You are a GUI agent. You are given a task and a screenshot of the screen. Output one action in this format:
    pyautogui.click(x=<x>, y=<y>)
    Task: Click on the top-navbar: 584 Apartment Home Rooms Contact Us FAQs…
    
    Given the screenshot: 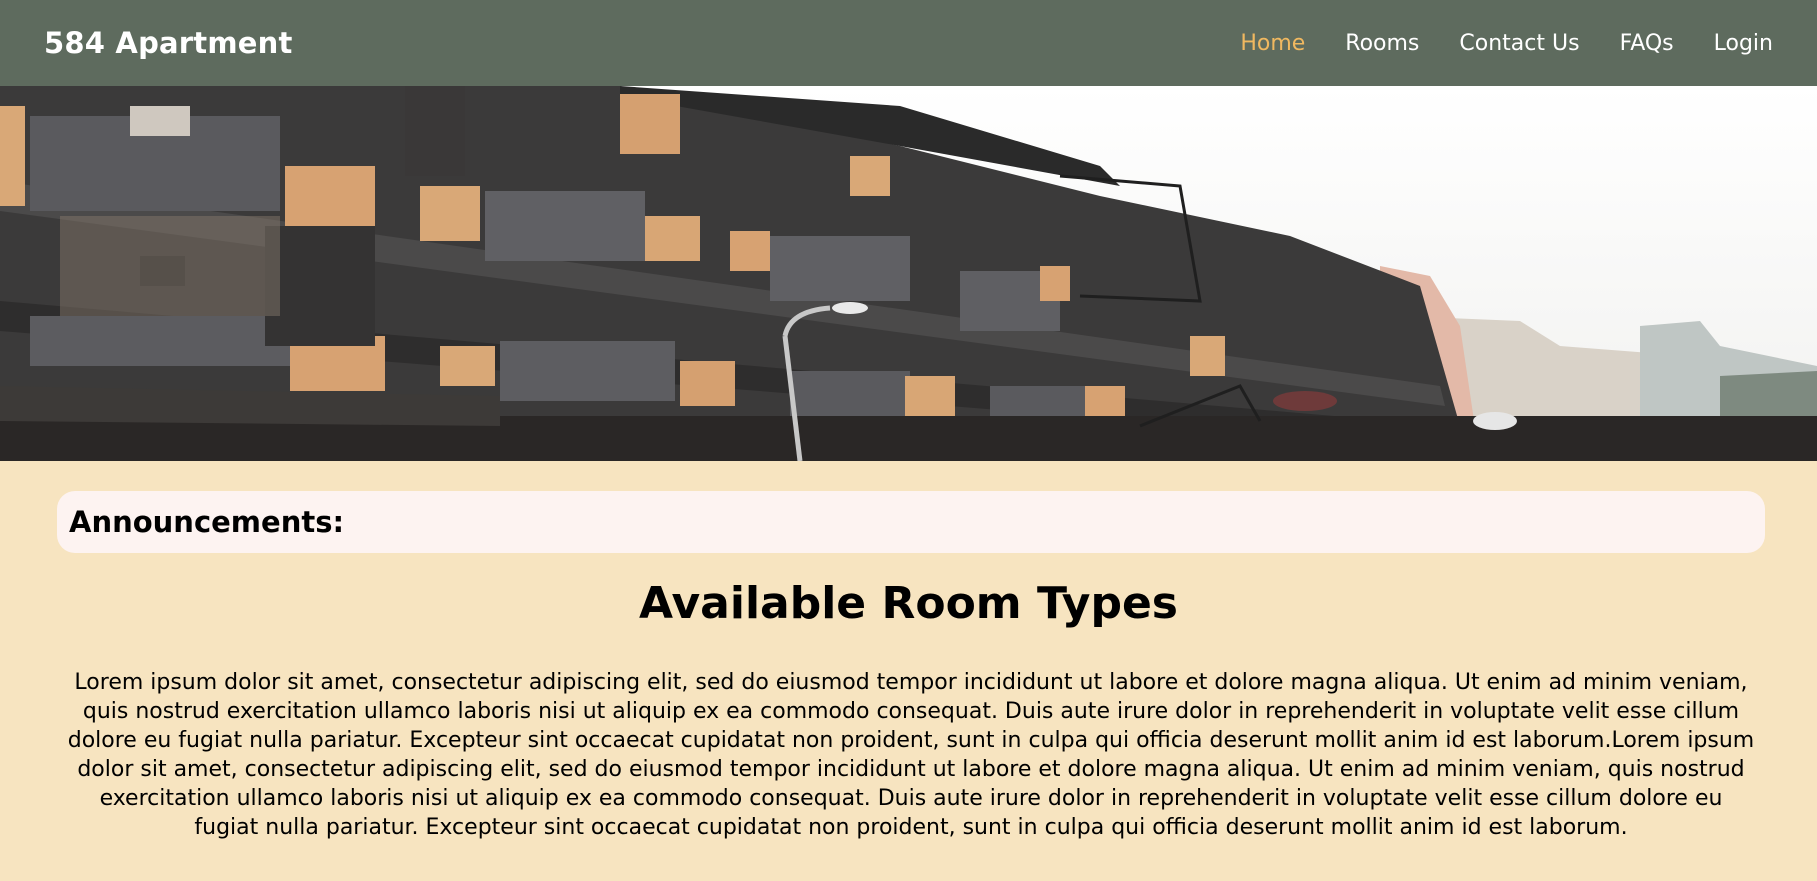 What is the action you would take?
    pyautogui.click(x=908, y=43)
    